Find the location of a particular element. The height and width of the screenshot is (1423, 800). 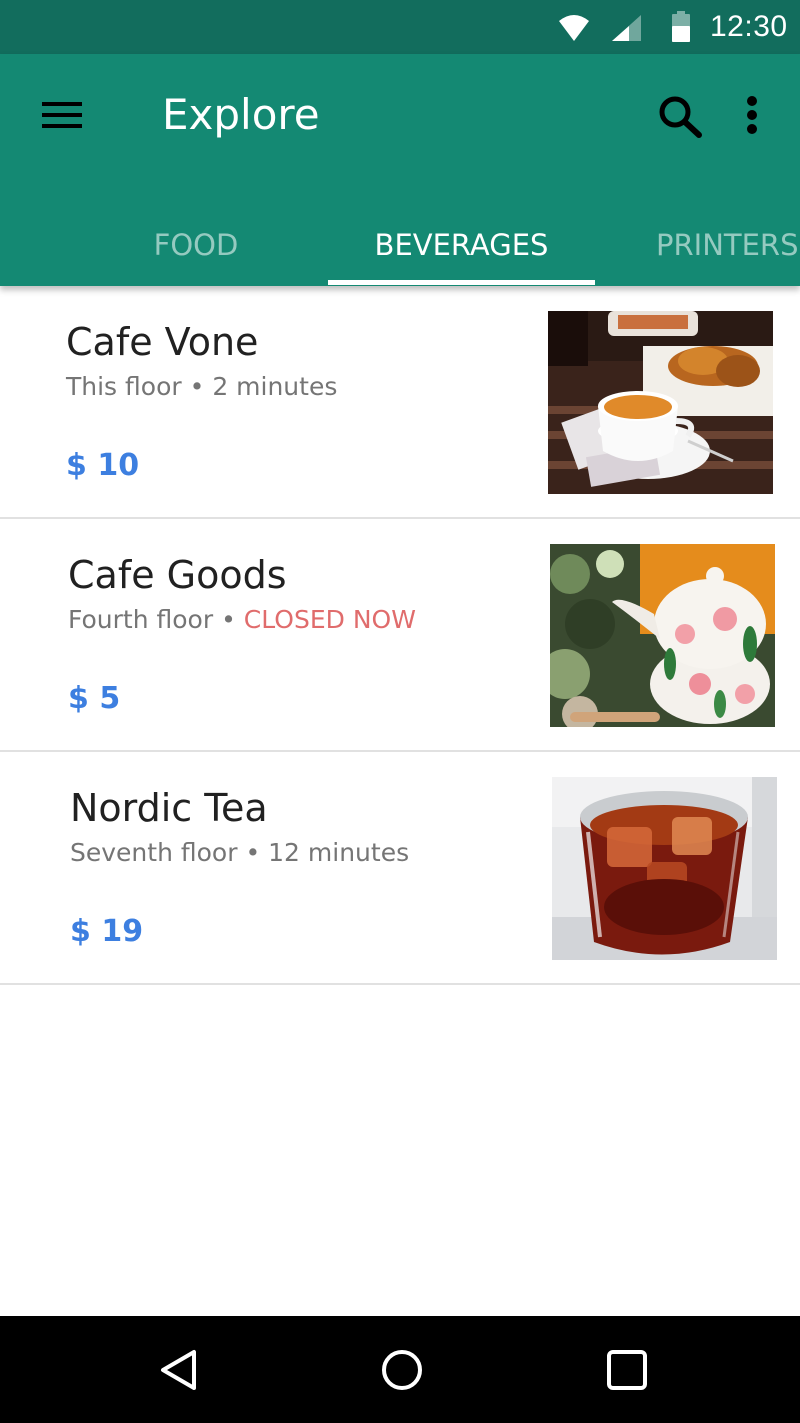

place-name: Cafe Vone is located at coordinates (162, 342).